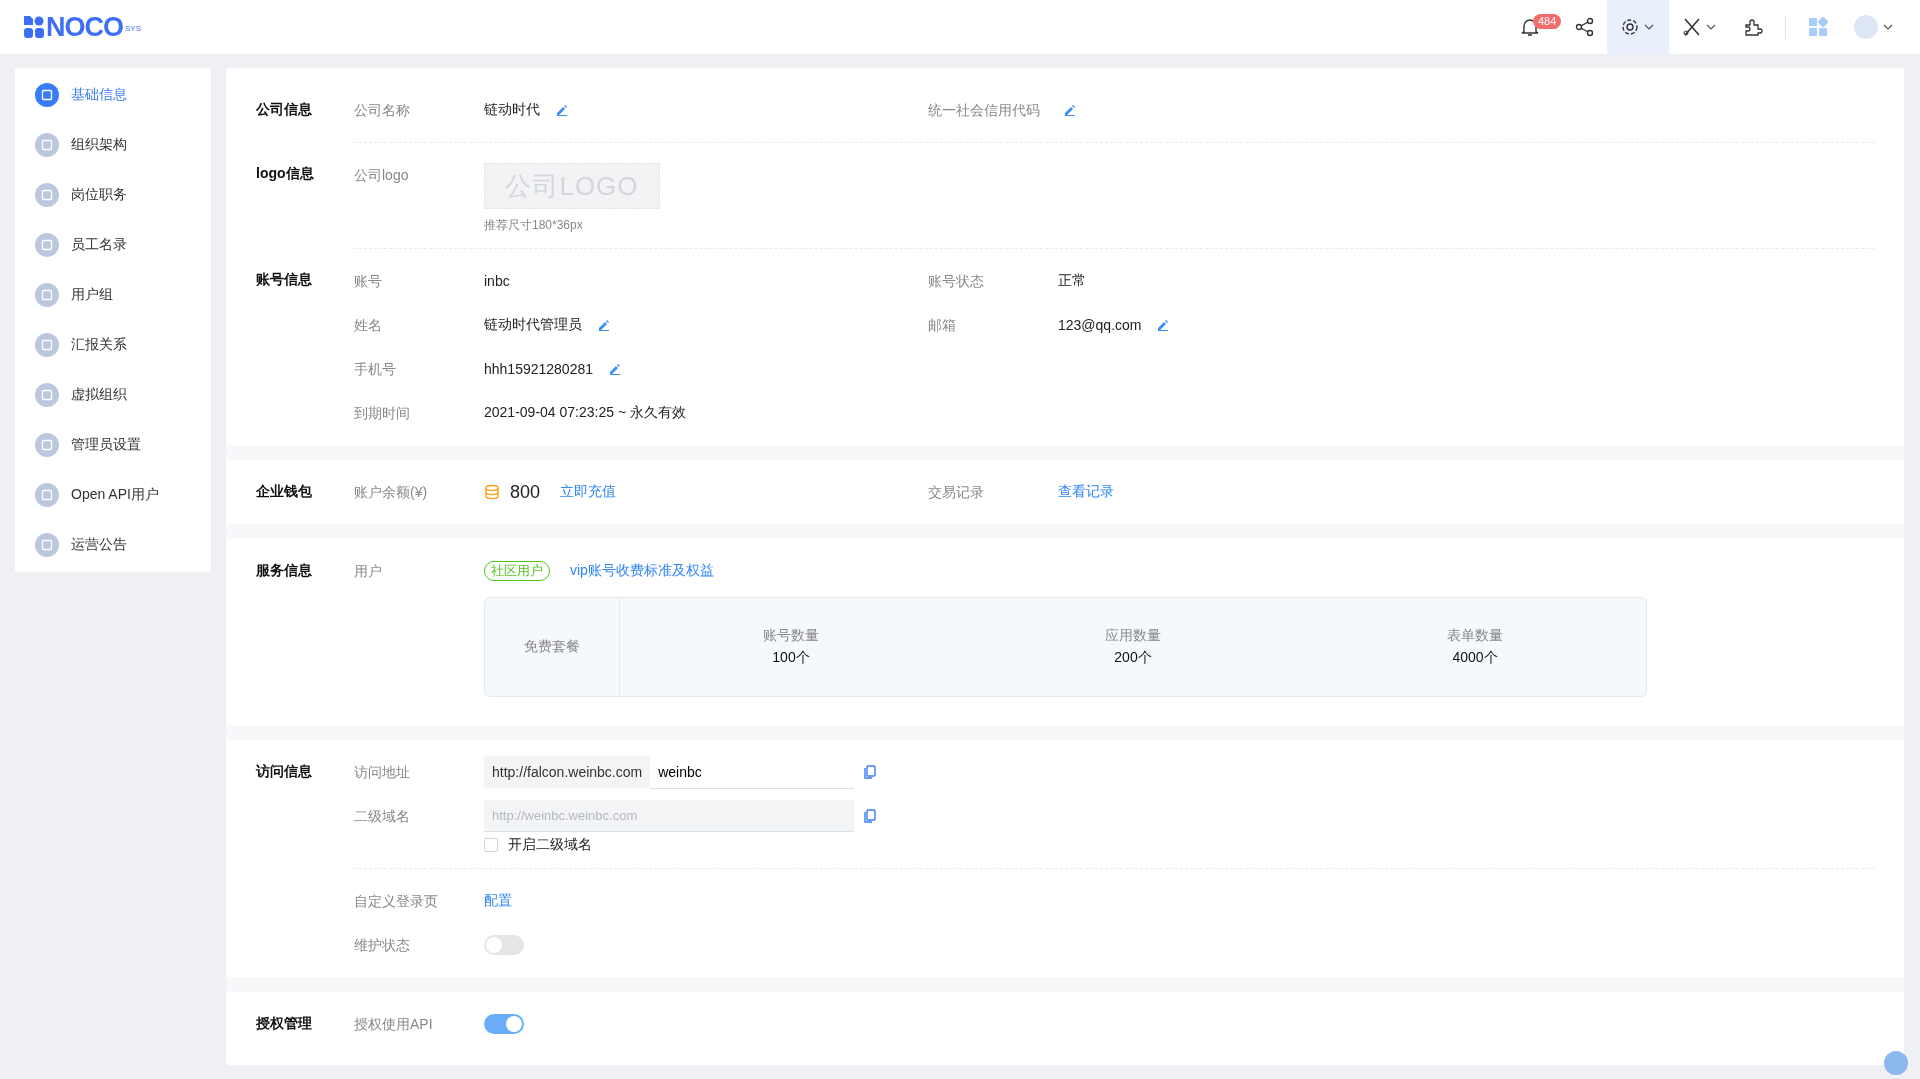 This screenshot has width=1920, height=1079. I want to click on hint-text: 推荐尺寸180*36px, so click(534, 225).